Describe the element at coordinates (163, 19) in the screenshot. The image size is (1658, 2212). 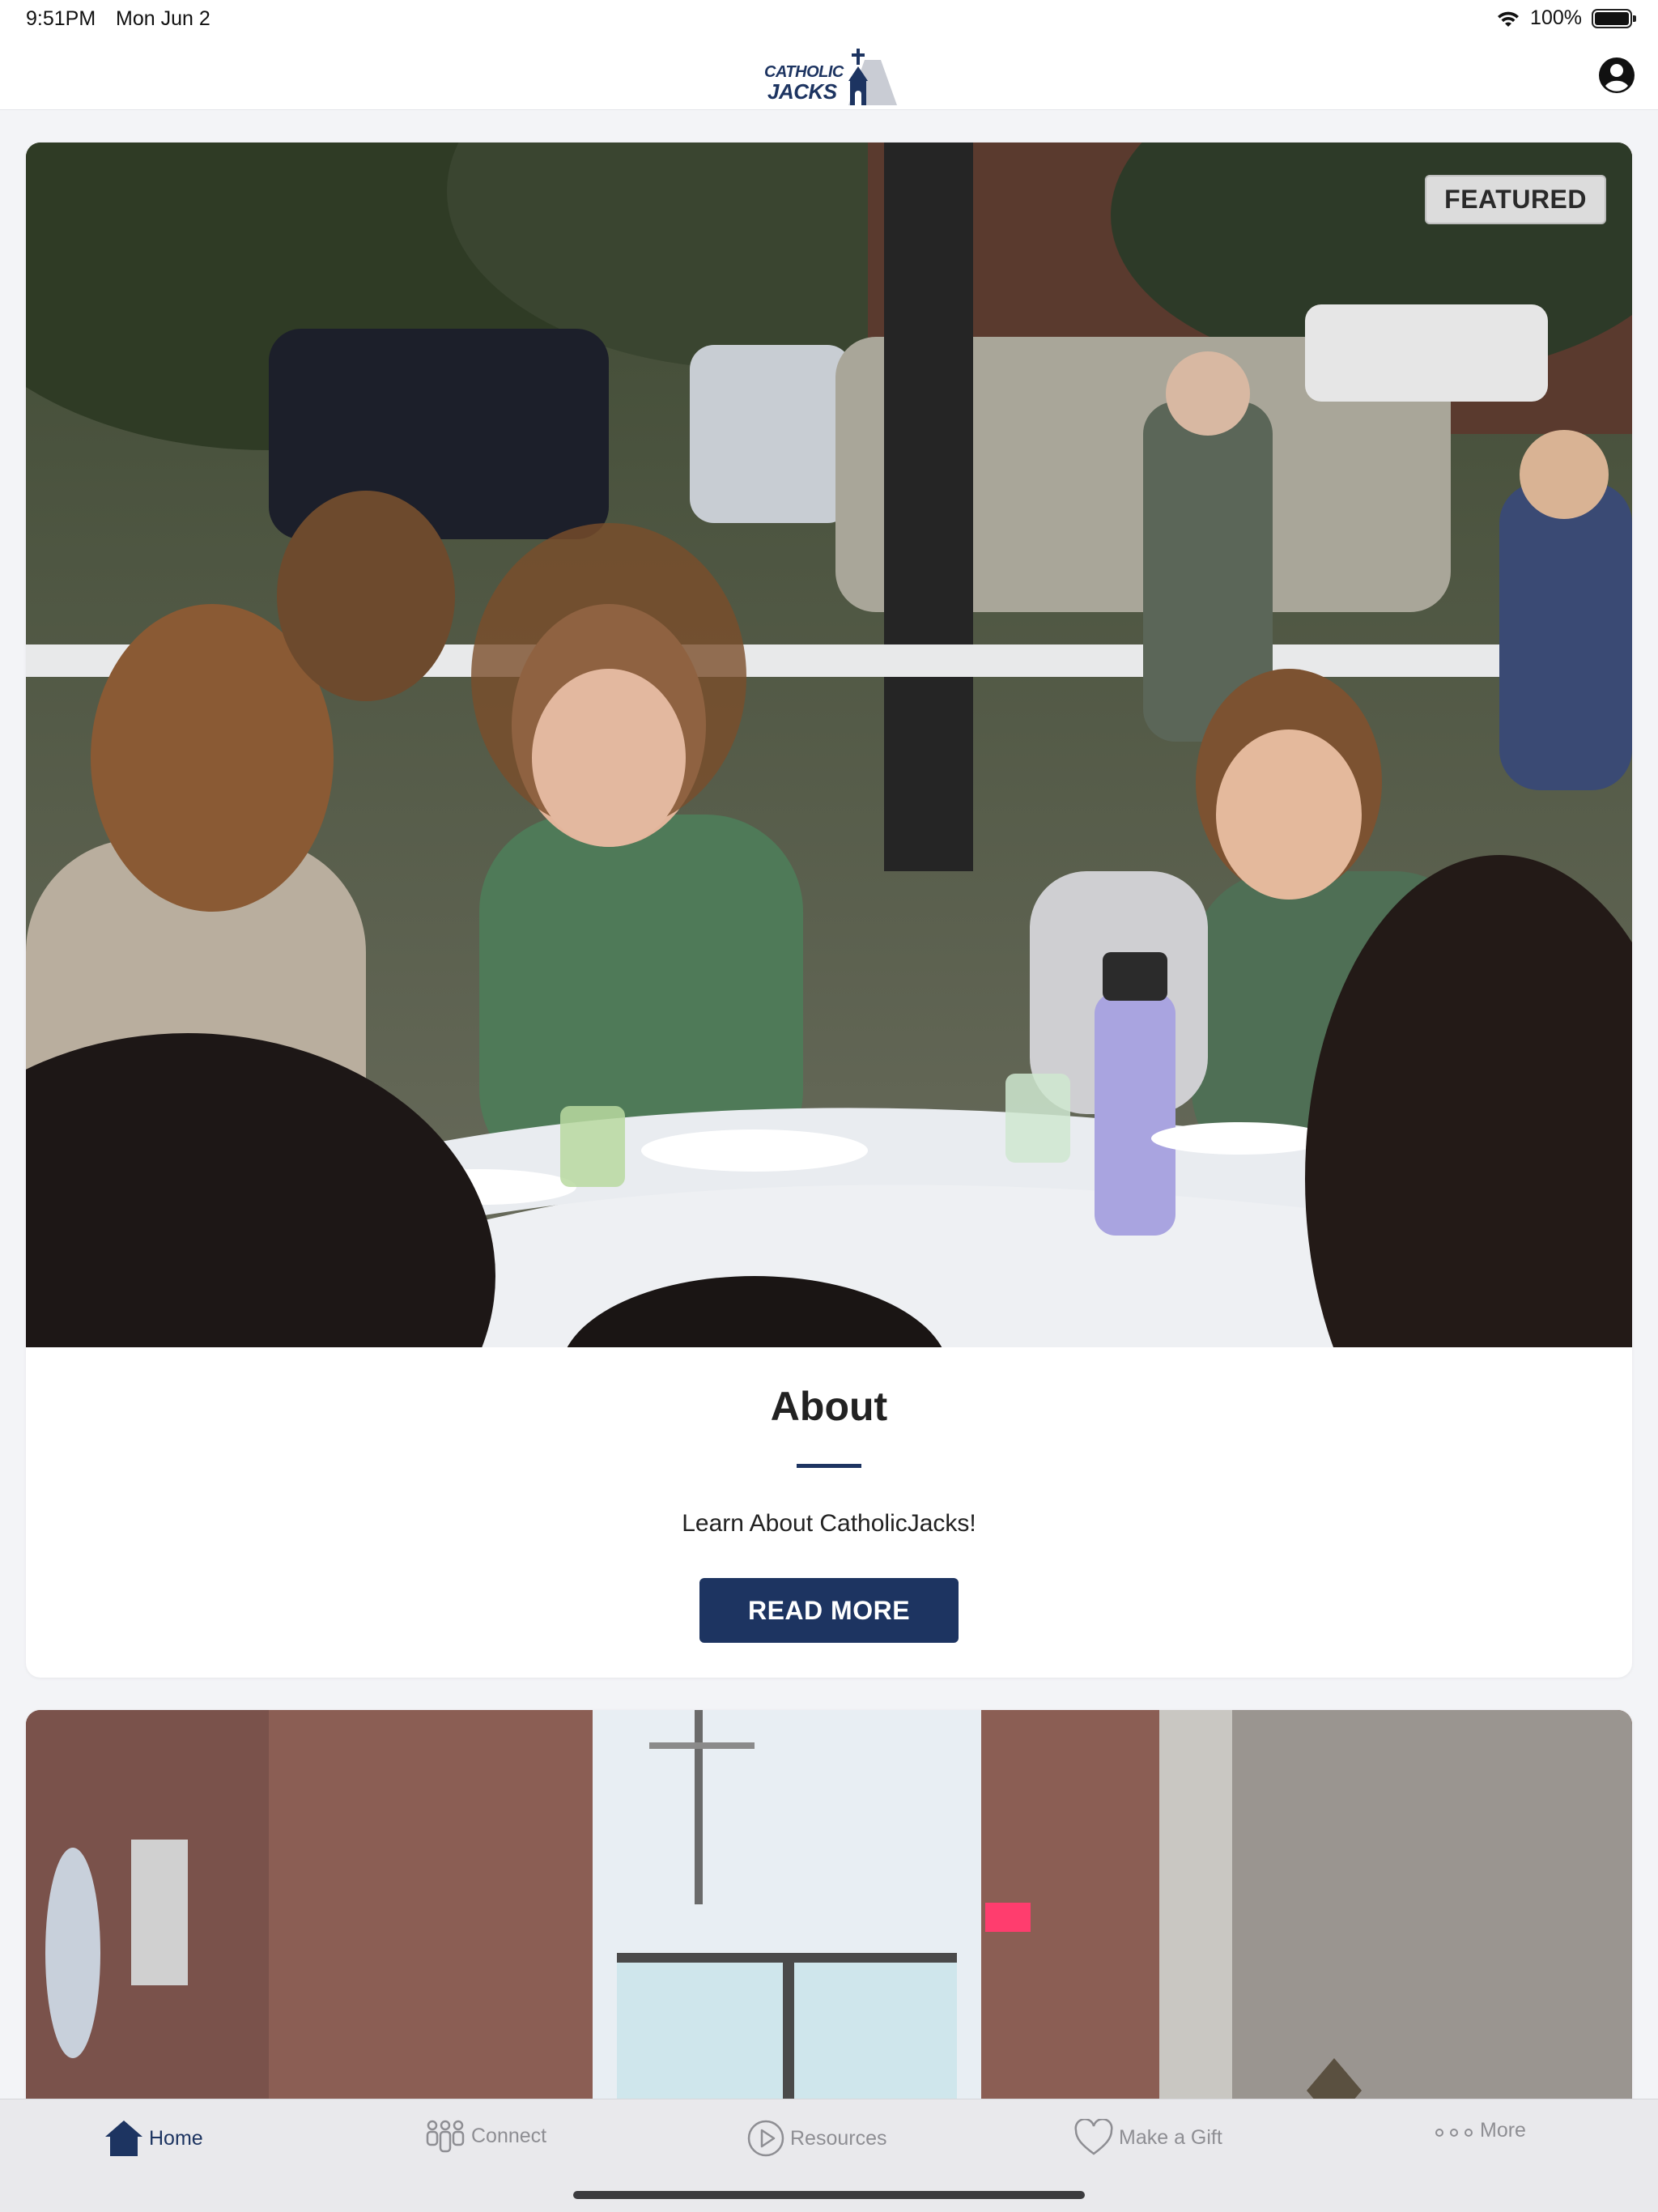
I see `status-date: Mon Jun 2` at that location.